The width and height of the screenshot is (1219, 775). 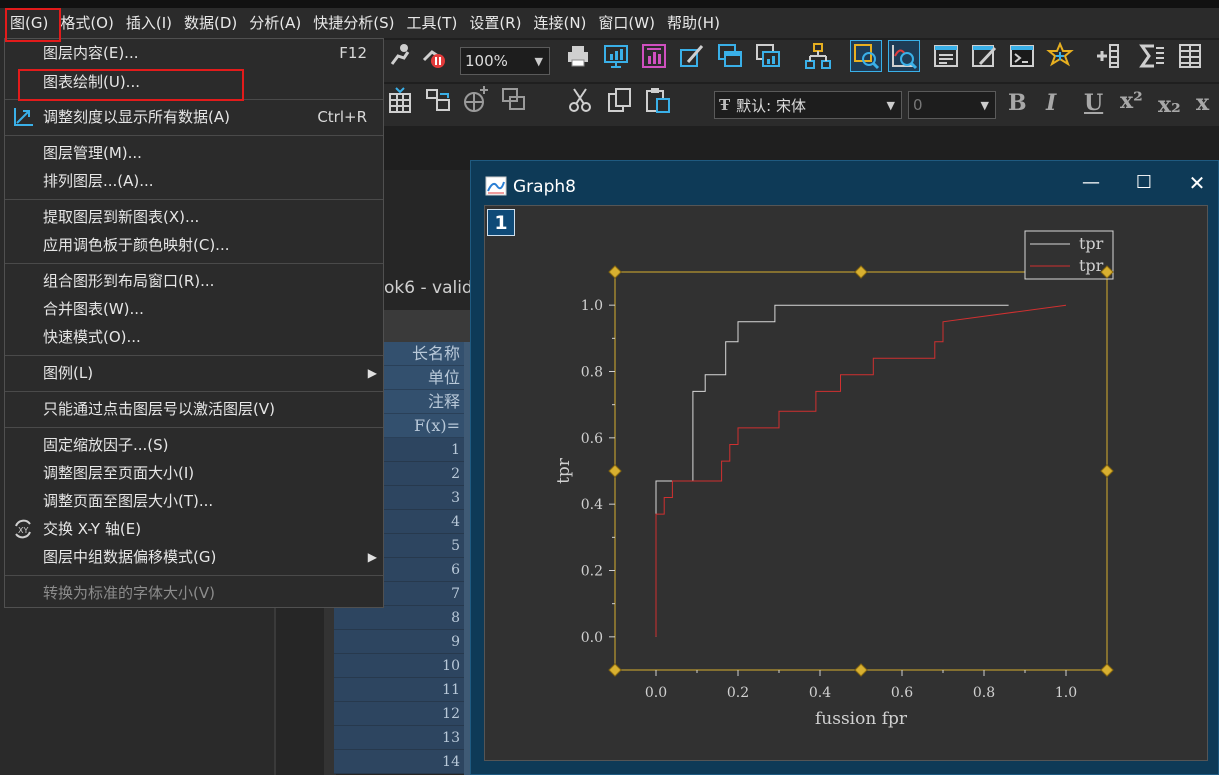 What do you see at coordinates (87, 23) in the screenshot?
I see `menu-format: 格式(O)` at bounding box center [87, 23].